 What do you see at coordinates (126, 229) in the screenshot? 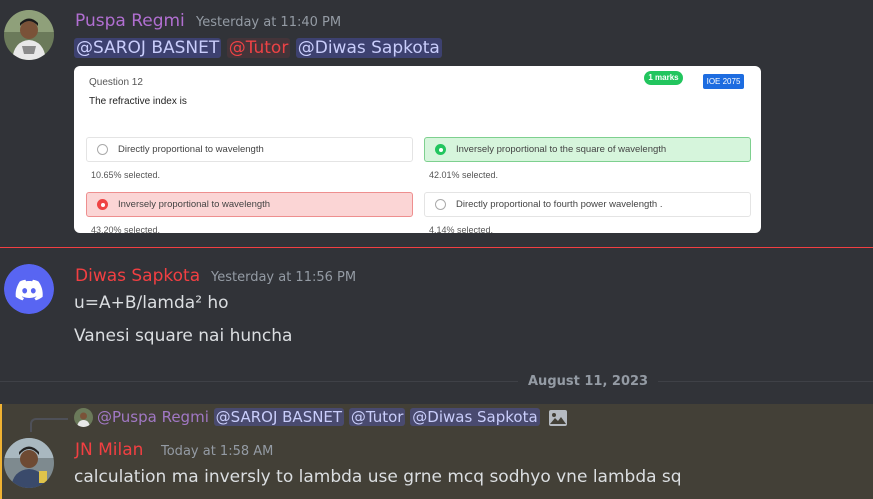
I see `option-percent: 43.20% selected.` at bounding box center [126, 229].